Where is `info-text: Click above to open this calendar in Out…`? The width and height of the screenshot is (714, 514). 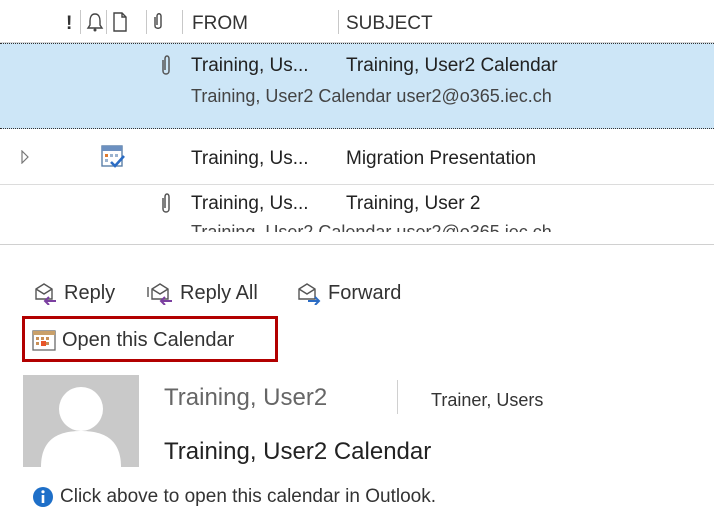 info-text: Click above to open this calendar in Out… is located at coordinates (248, 496).